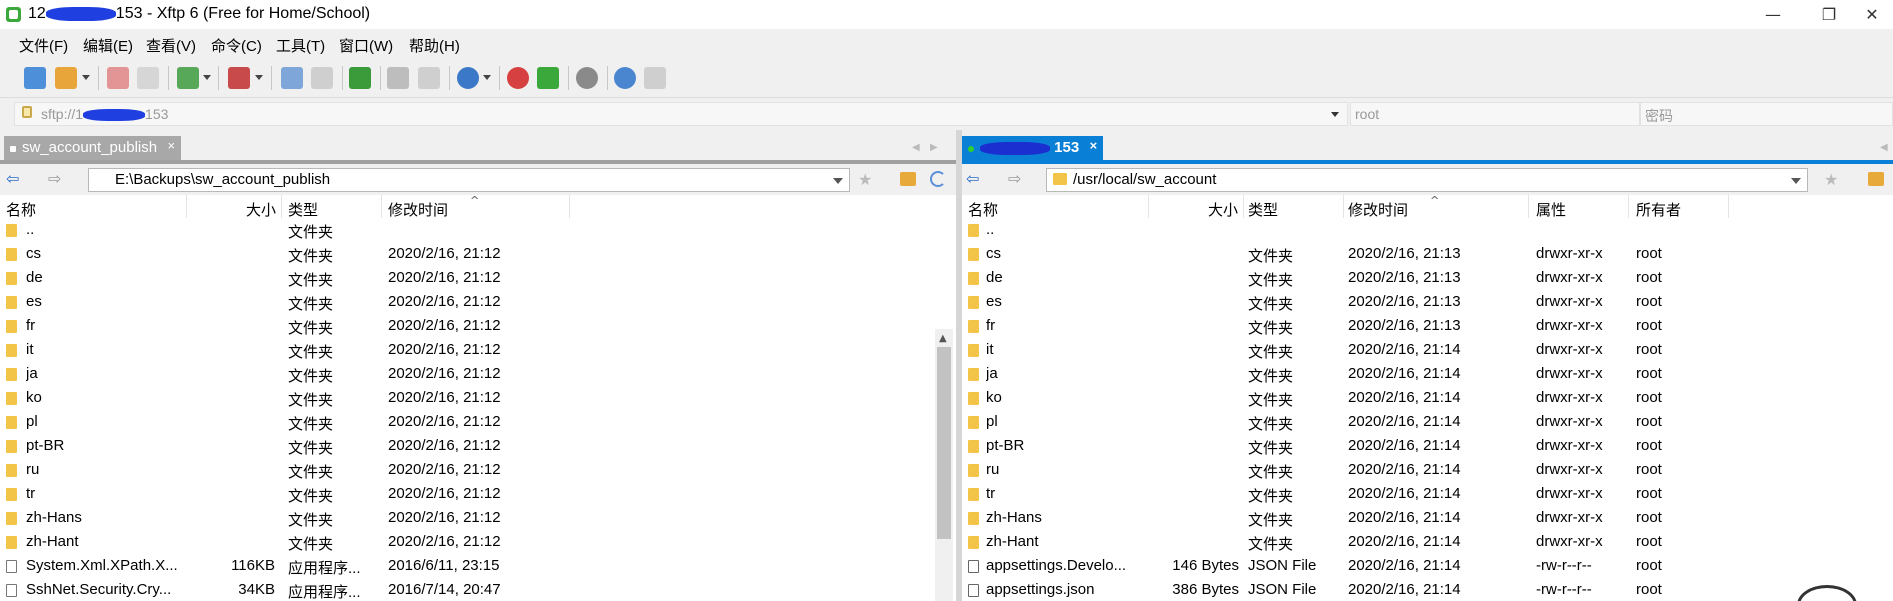 The height and width of the screenshot is (601, 1893). What do you see at coordinates (478, 230) in the screenshot?
I see `table-row: .. 文件夹` at bounding box center [478, 230].